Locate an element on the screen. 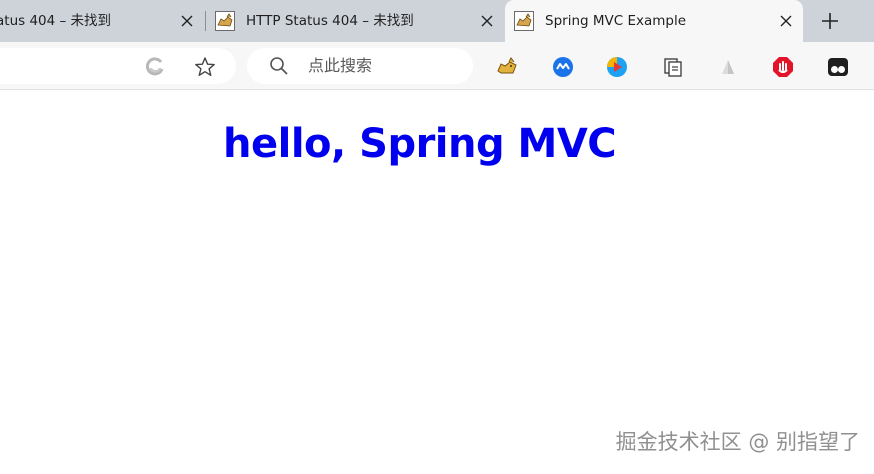  collections-icon is located at coordinates (673, 67).